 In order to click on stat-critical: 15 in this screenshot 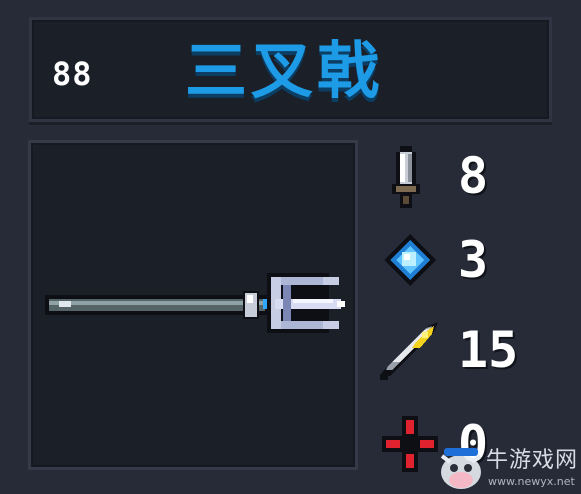, I will do `click(478, 353)`.